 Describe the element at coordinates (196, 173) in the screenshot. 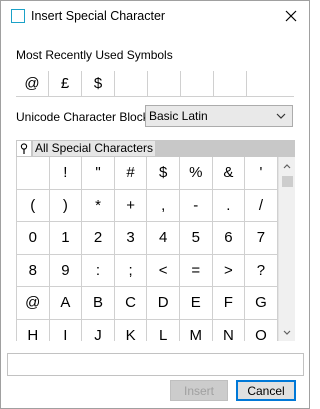

I see `character-cell: %` at that location.